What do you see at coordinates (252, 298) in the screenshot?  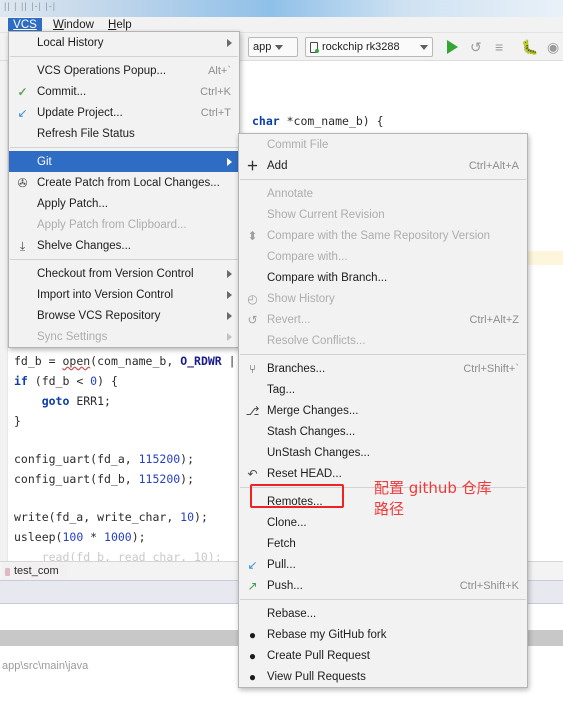 I see `clock-icon: ◴` at bounding box center [252, 298].